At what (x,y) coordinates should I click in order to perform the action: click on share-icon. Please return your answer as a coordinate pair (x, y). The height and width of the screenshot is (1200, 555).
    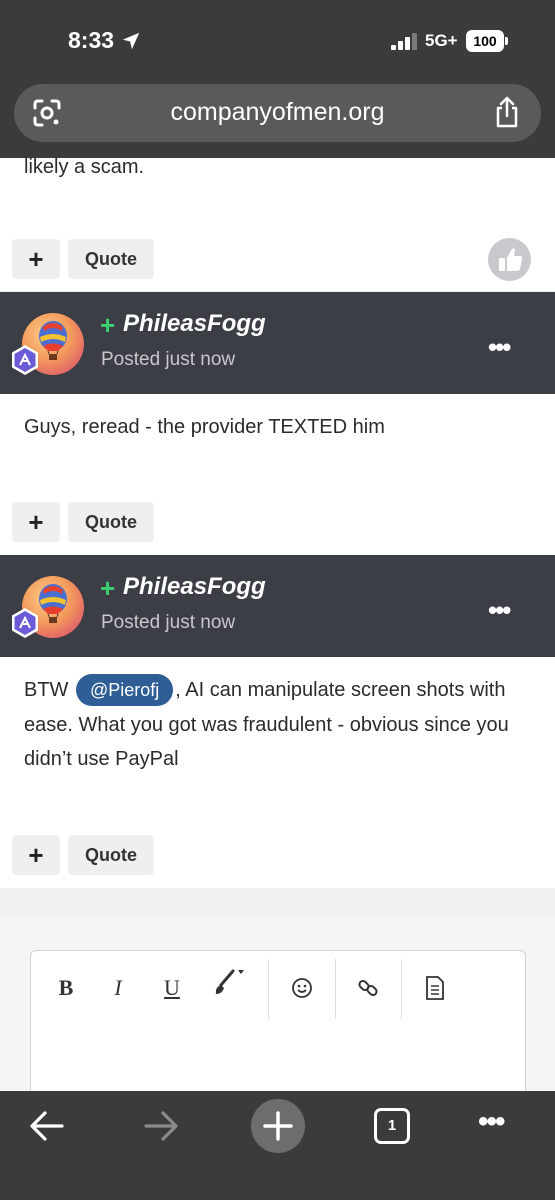
    Looking at the image, I should click on (507, 112).